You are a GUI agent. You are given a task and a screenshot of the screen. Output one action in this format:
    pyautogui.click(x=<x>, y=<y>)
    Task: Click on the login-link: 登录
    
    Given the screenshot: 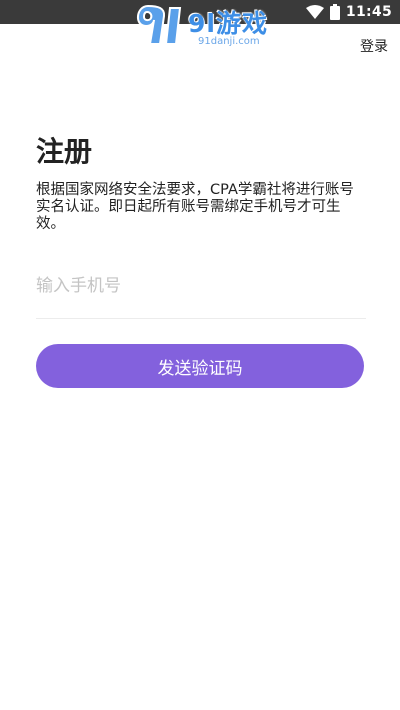 What is the action you would take?
    pyautogui.click(x=374, y=46)
    